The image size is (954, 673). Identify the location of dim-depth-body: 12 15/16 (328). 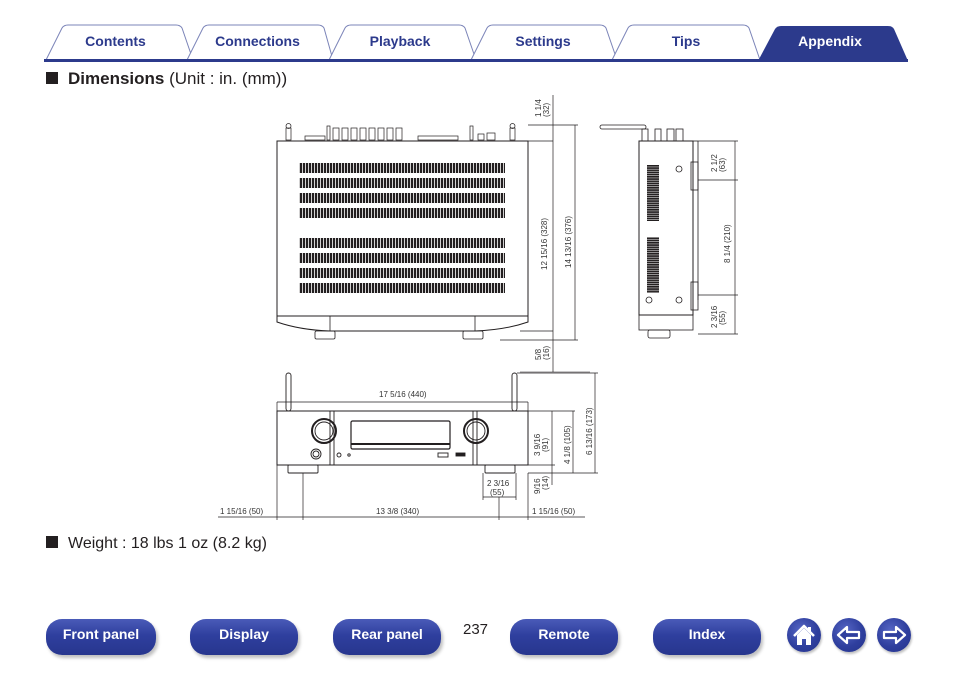
(544, 244).